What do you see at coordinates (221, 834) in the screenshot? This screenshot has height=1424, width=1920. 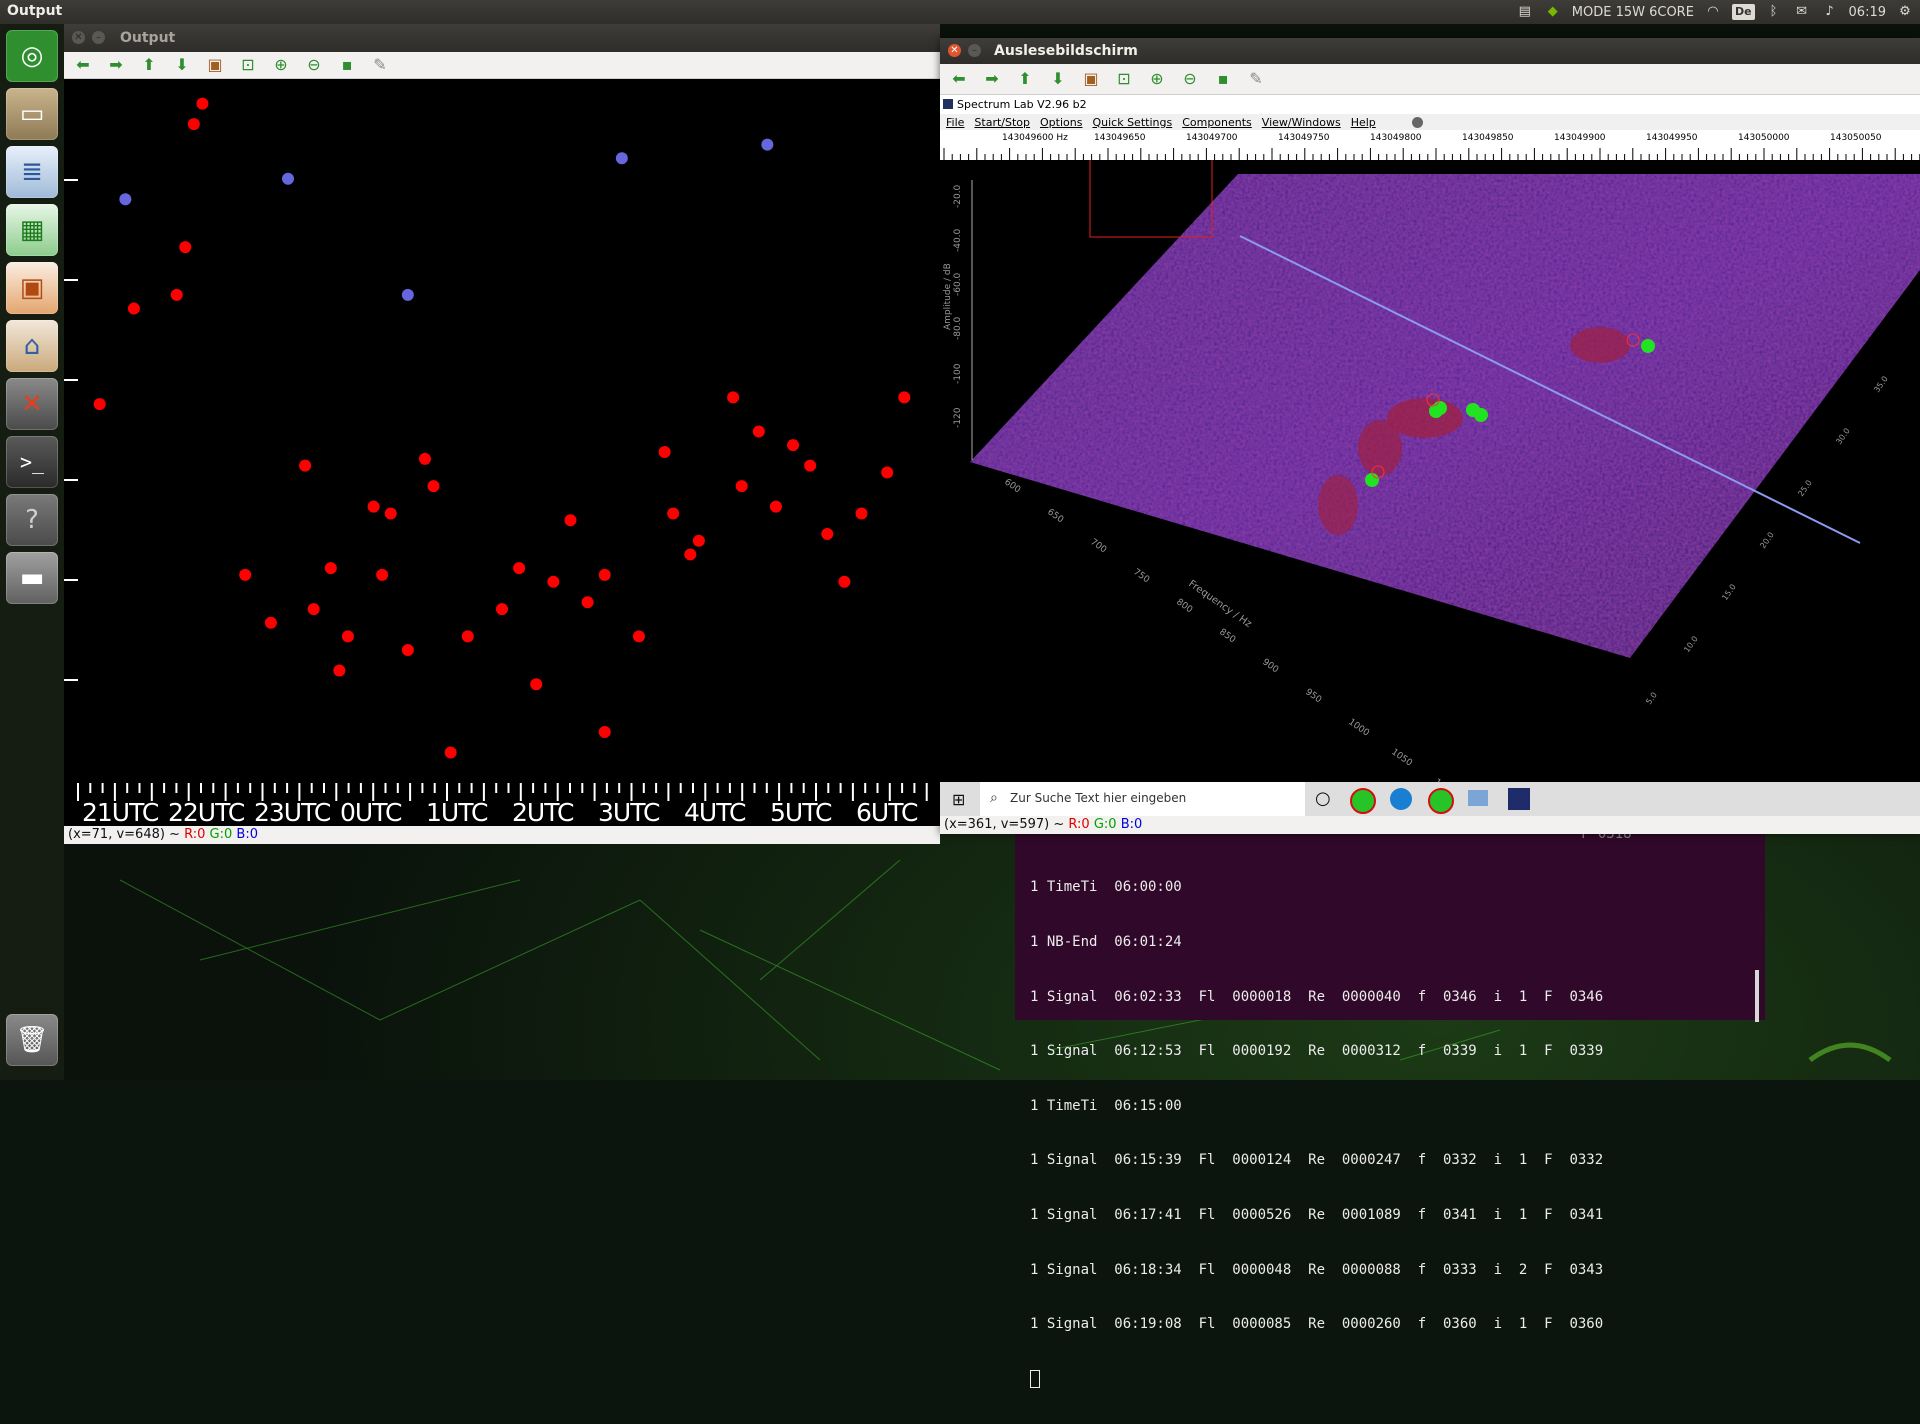 I see `green-value: G:0` at bounding box center [221, 834].